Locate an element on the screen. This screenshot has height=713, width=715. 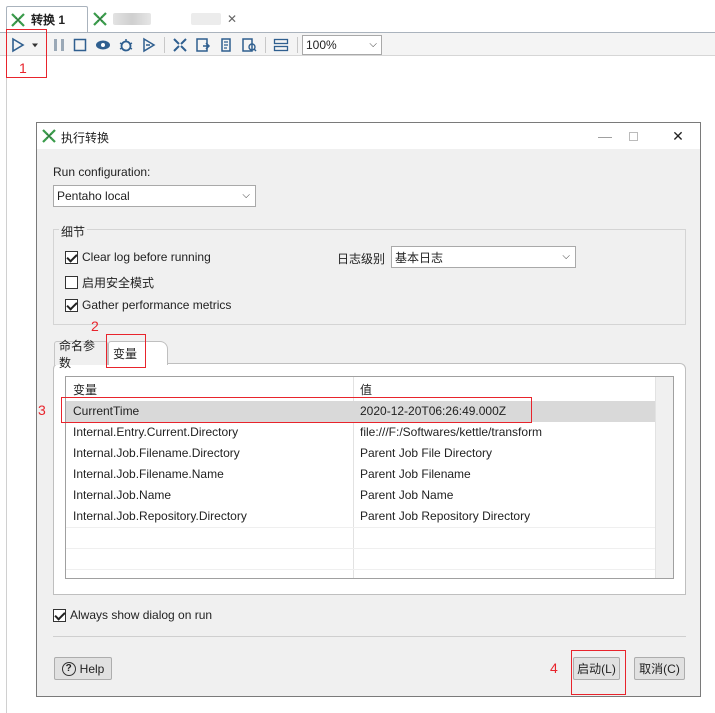
cell-variable: Internal.Job.Repository.Directory is located at coordinates (160, 516).